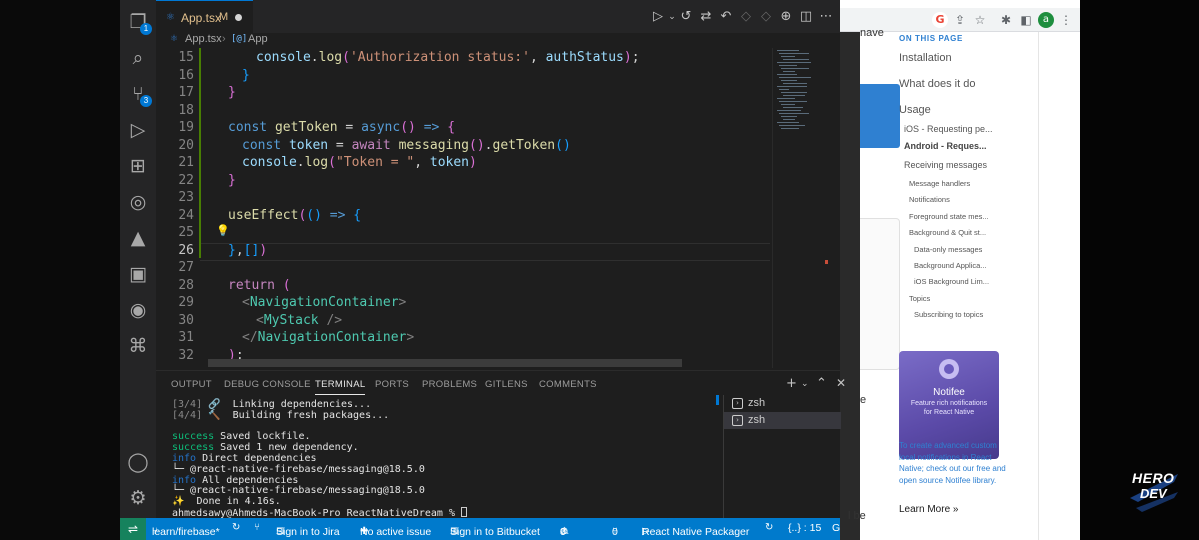 The image size is (1199, 540). I want to click on terminal-dropdown-icon: ⌄, so click(805, 384).